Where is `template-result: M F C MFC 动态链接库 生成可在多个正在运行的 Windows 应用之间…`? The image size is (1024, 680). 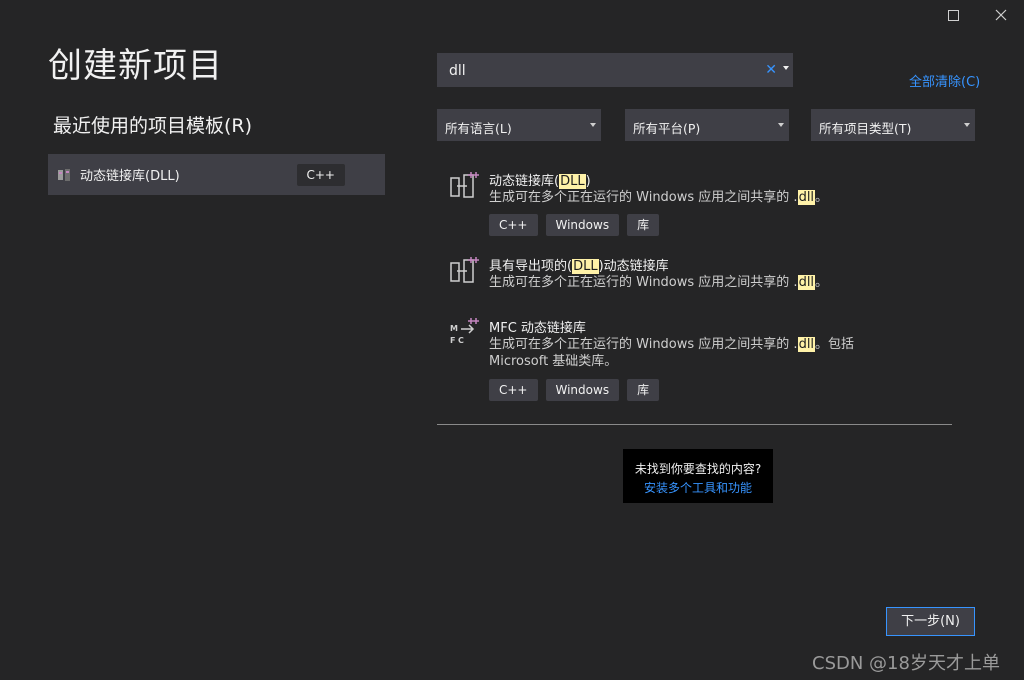
template-result: M F C MFC 动态链接库 生成可在多个正在运行的 Windows 应用之间… is located at coordinates (687, 360).